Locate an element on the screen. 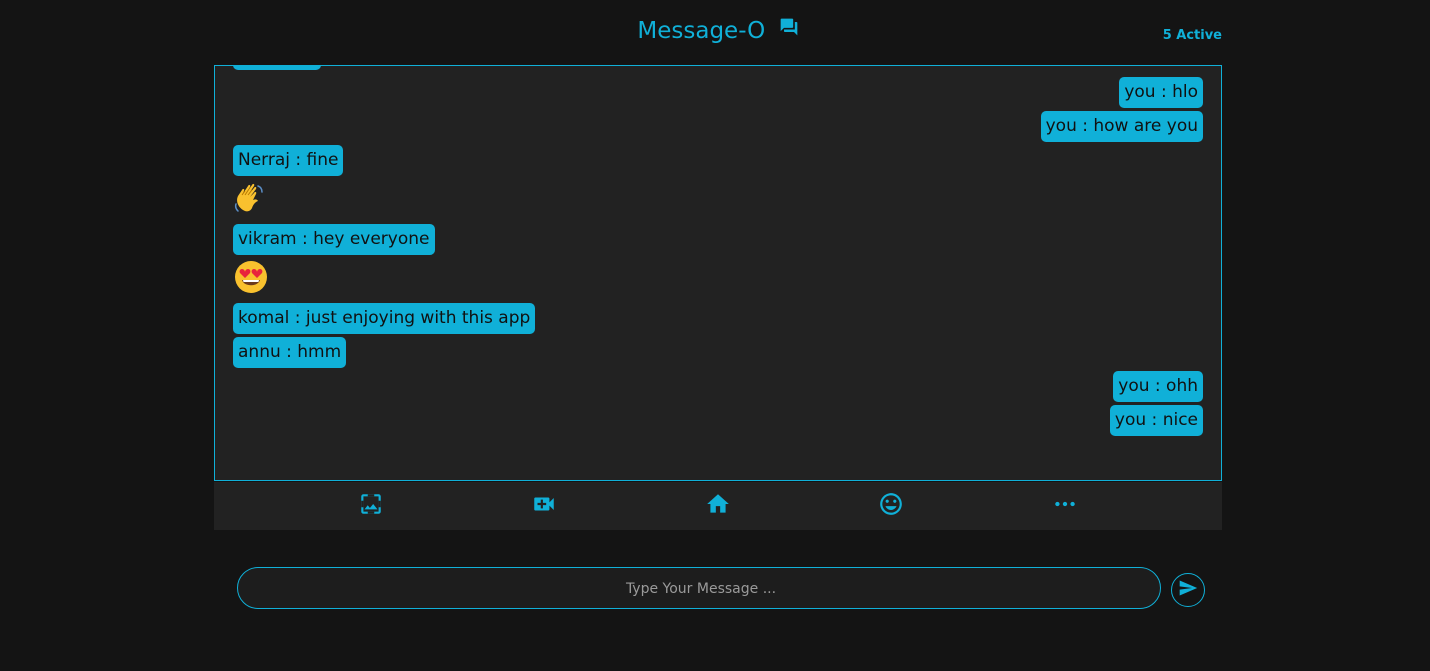  message-input is located at coordinates (701, 589).